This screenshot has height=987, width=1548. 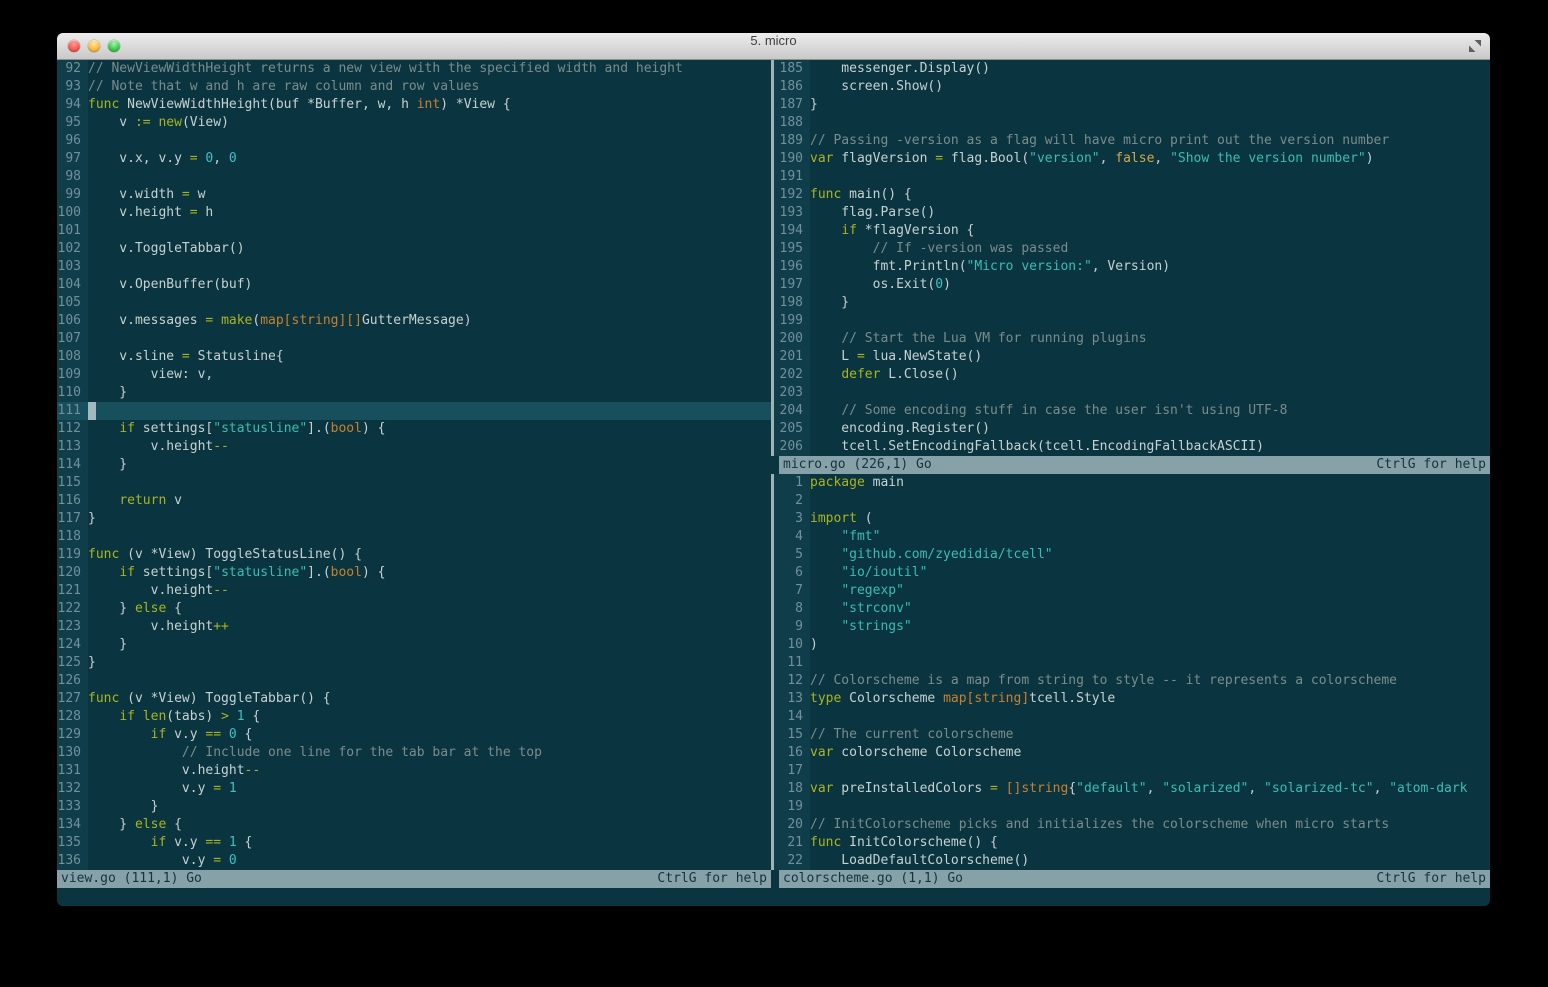 What do you see at coordinates (414, 717) in the screenshot?
I see `code-line: 128 if len(tabs) > 1 {` at bounding box center [414, 717].